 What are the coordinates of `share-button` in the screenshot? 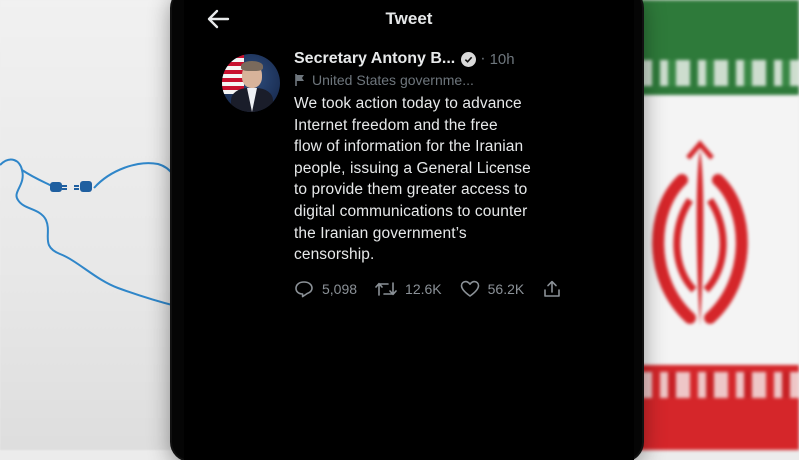 It's located at (556, 289).